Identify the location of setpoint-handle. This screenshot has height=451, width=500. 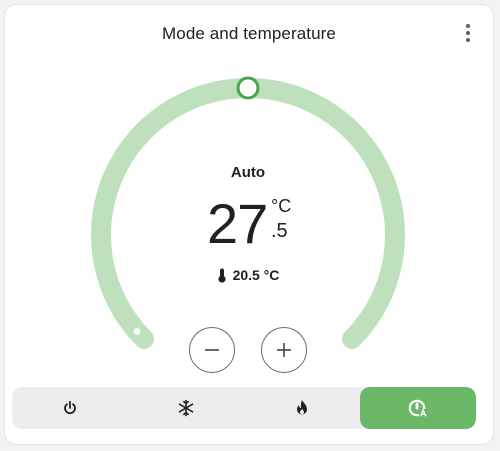
(248, 88).